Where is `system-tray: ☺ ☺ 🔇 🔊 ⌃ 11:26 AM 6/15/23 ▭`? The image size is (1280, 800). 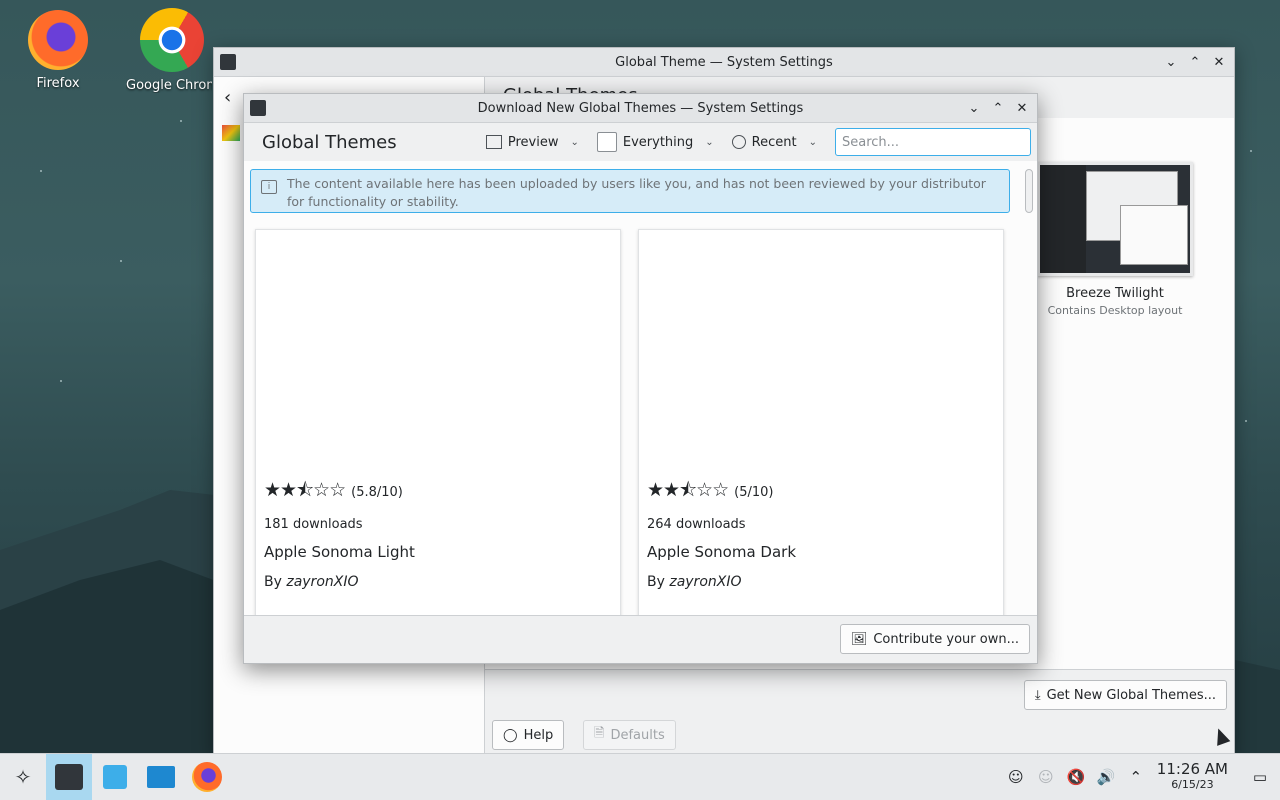 system-tray: ☺ ☺ 🔇 🔊 ⌃ 11:26 AM 6/15/23 ▭ is located at coordinates (1140, 777).